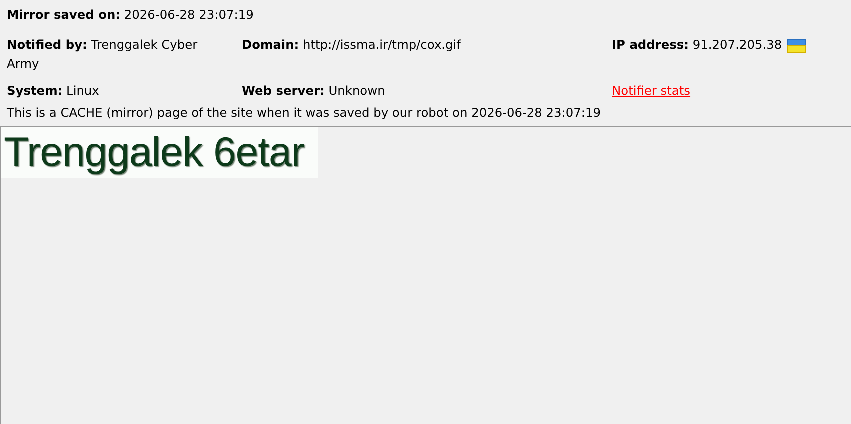 Image resolution: width=851 pixels, height=424 pixels. Describe the element at coordinates (53, 91) in the screenshot. I see `info-field: System: Linux` at that location.